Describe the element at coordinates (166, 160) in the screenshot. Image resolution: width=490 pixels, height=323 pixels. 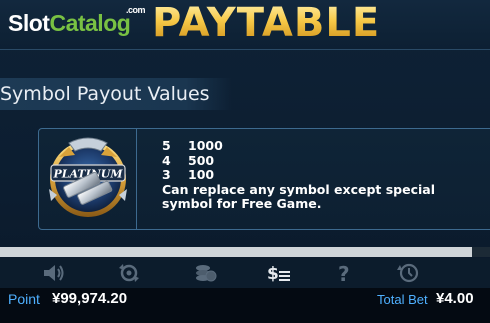
I see `payout-count: 4` at that location.